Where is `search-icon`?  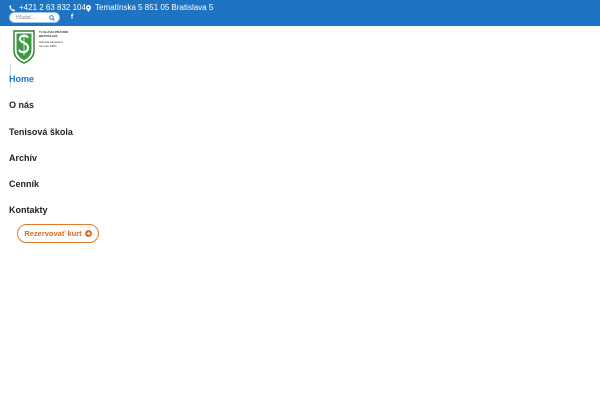 search-icon is located at coordinates (52, 18).